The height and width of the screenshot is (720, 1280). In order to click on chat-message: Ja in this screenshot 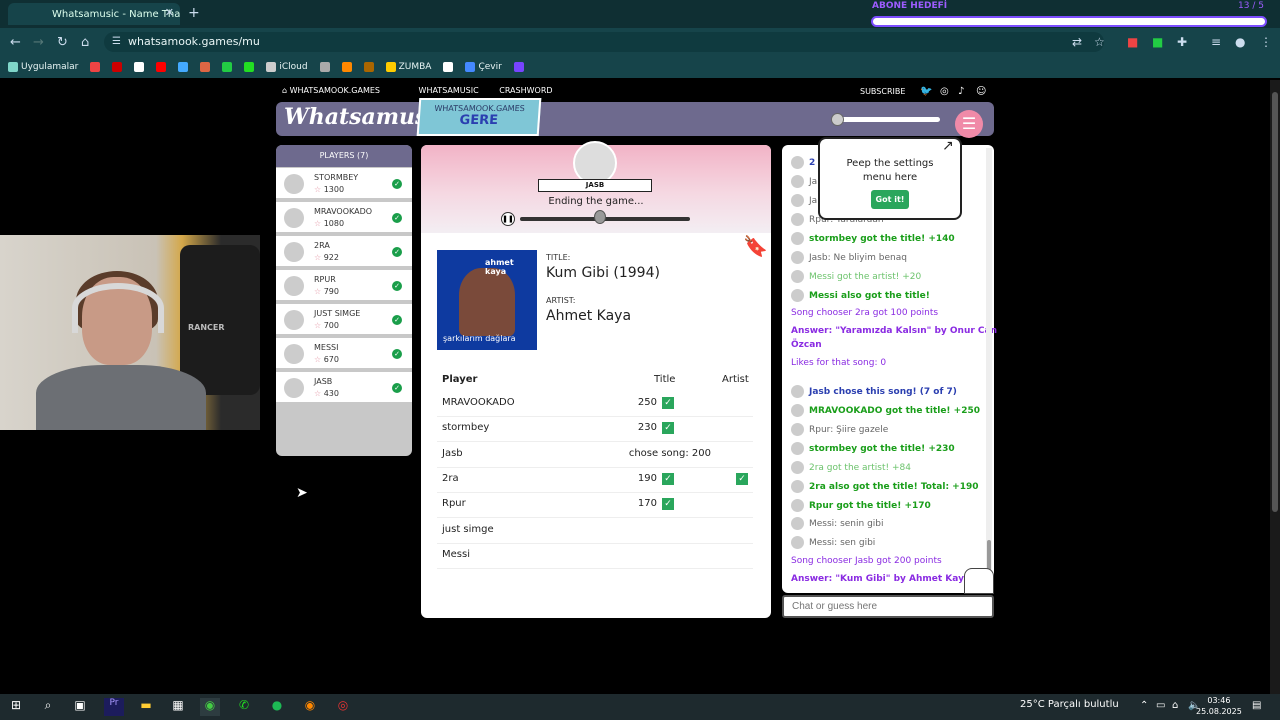, I will do `click(804, 181)`.